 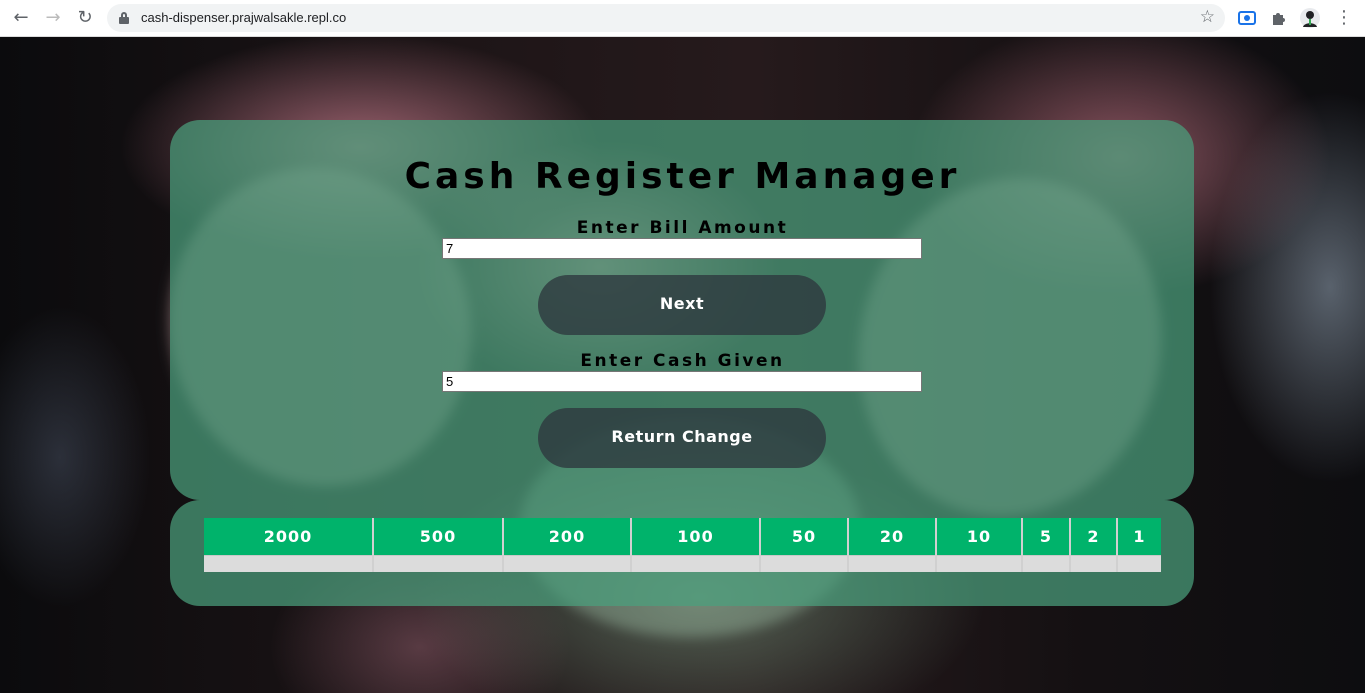 What do you see at coordinates (21, 18) in the screenshot?
I see `back-icon: ←` at bounding box center [21, 18].